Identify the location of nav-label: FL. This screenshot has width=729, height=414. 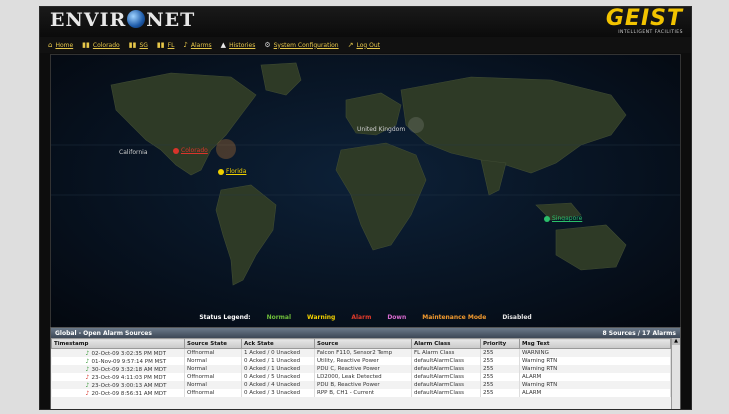
(171, 45).